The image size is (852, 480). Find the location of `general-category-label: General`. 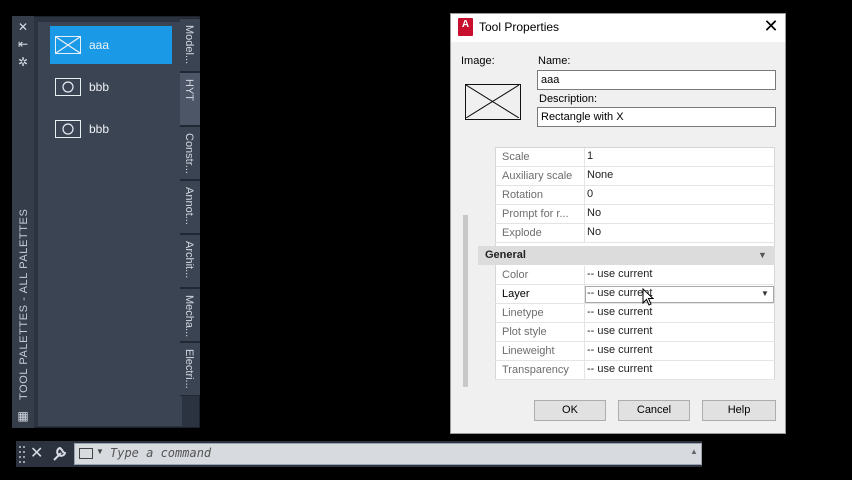

general-category-label: General is located at coordinates (505, 255).